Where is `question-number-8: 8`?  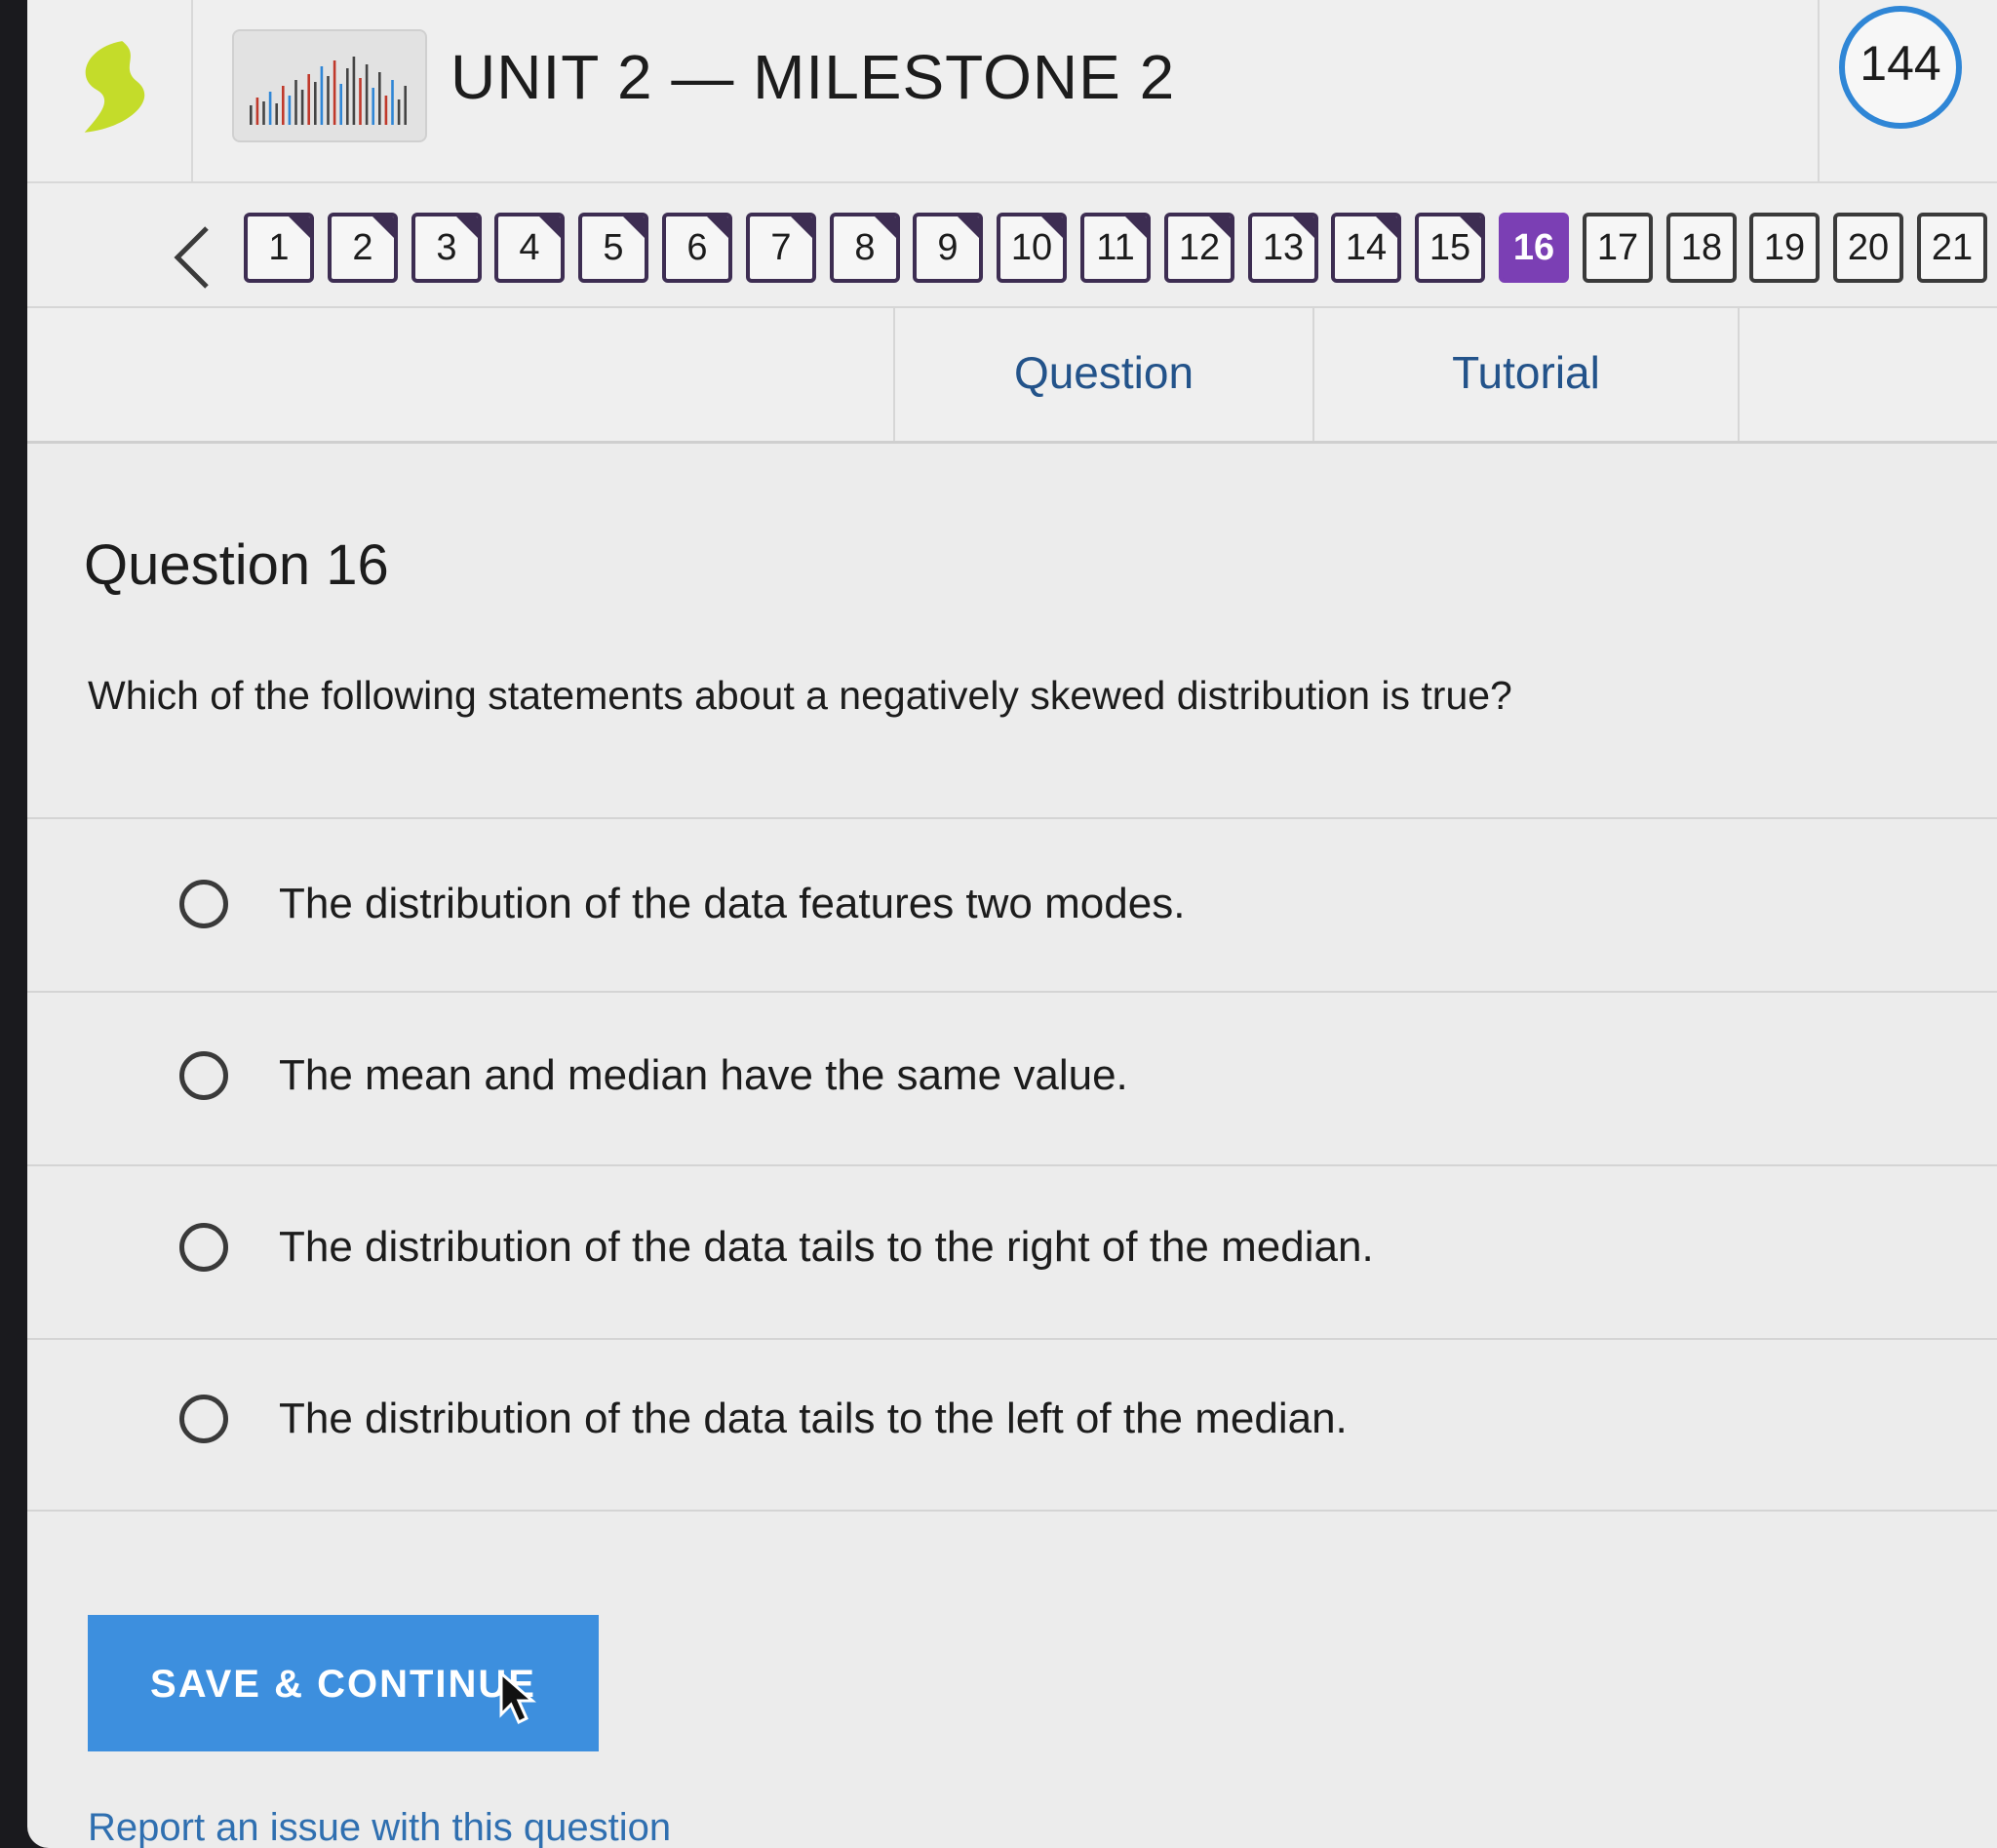
question-number-8: 8 is located at coordinates (865, 248).